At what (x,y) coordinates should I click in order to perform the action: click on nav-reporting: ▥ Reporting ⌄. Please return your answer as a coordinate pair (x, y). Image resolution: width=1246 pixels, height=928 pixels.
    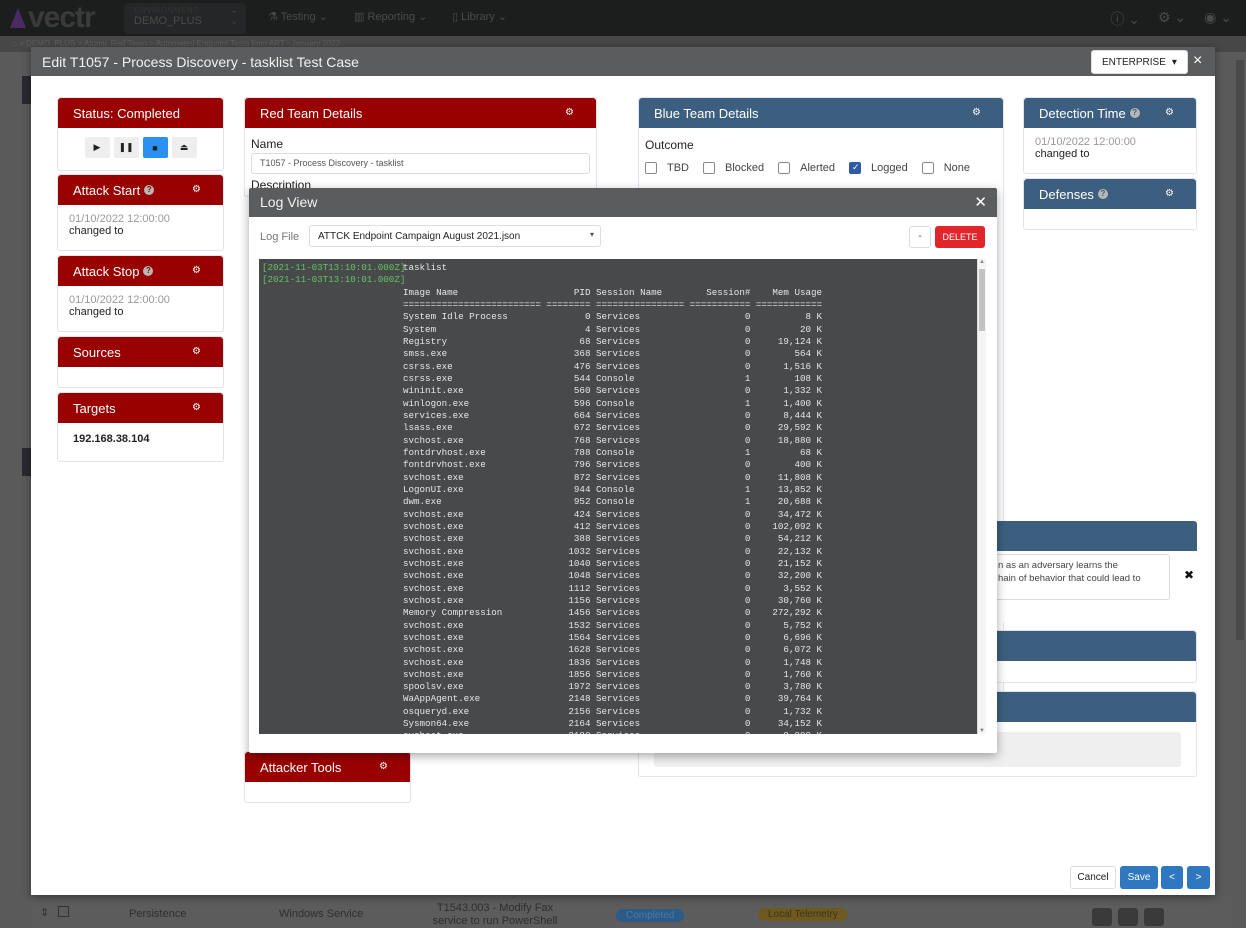
    Looking at the image, I should click on (390, 16).